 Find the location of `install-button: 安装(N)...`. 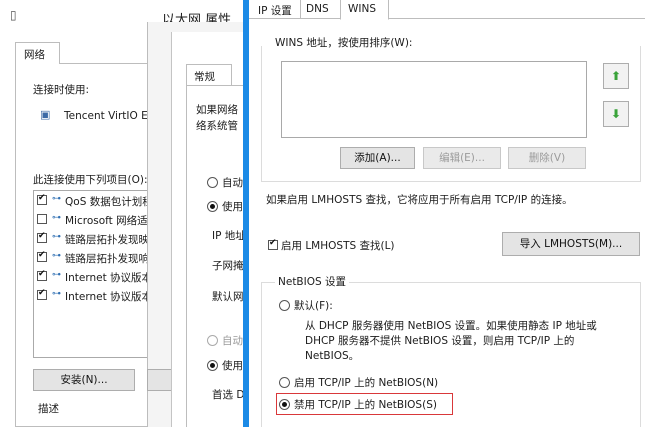

install-button: 安装(N)... is located at coordinates (84, 380).